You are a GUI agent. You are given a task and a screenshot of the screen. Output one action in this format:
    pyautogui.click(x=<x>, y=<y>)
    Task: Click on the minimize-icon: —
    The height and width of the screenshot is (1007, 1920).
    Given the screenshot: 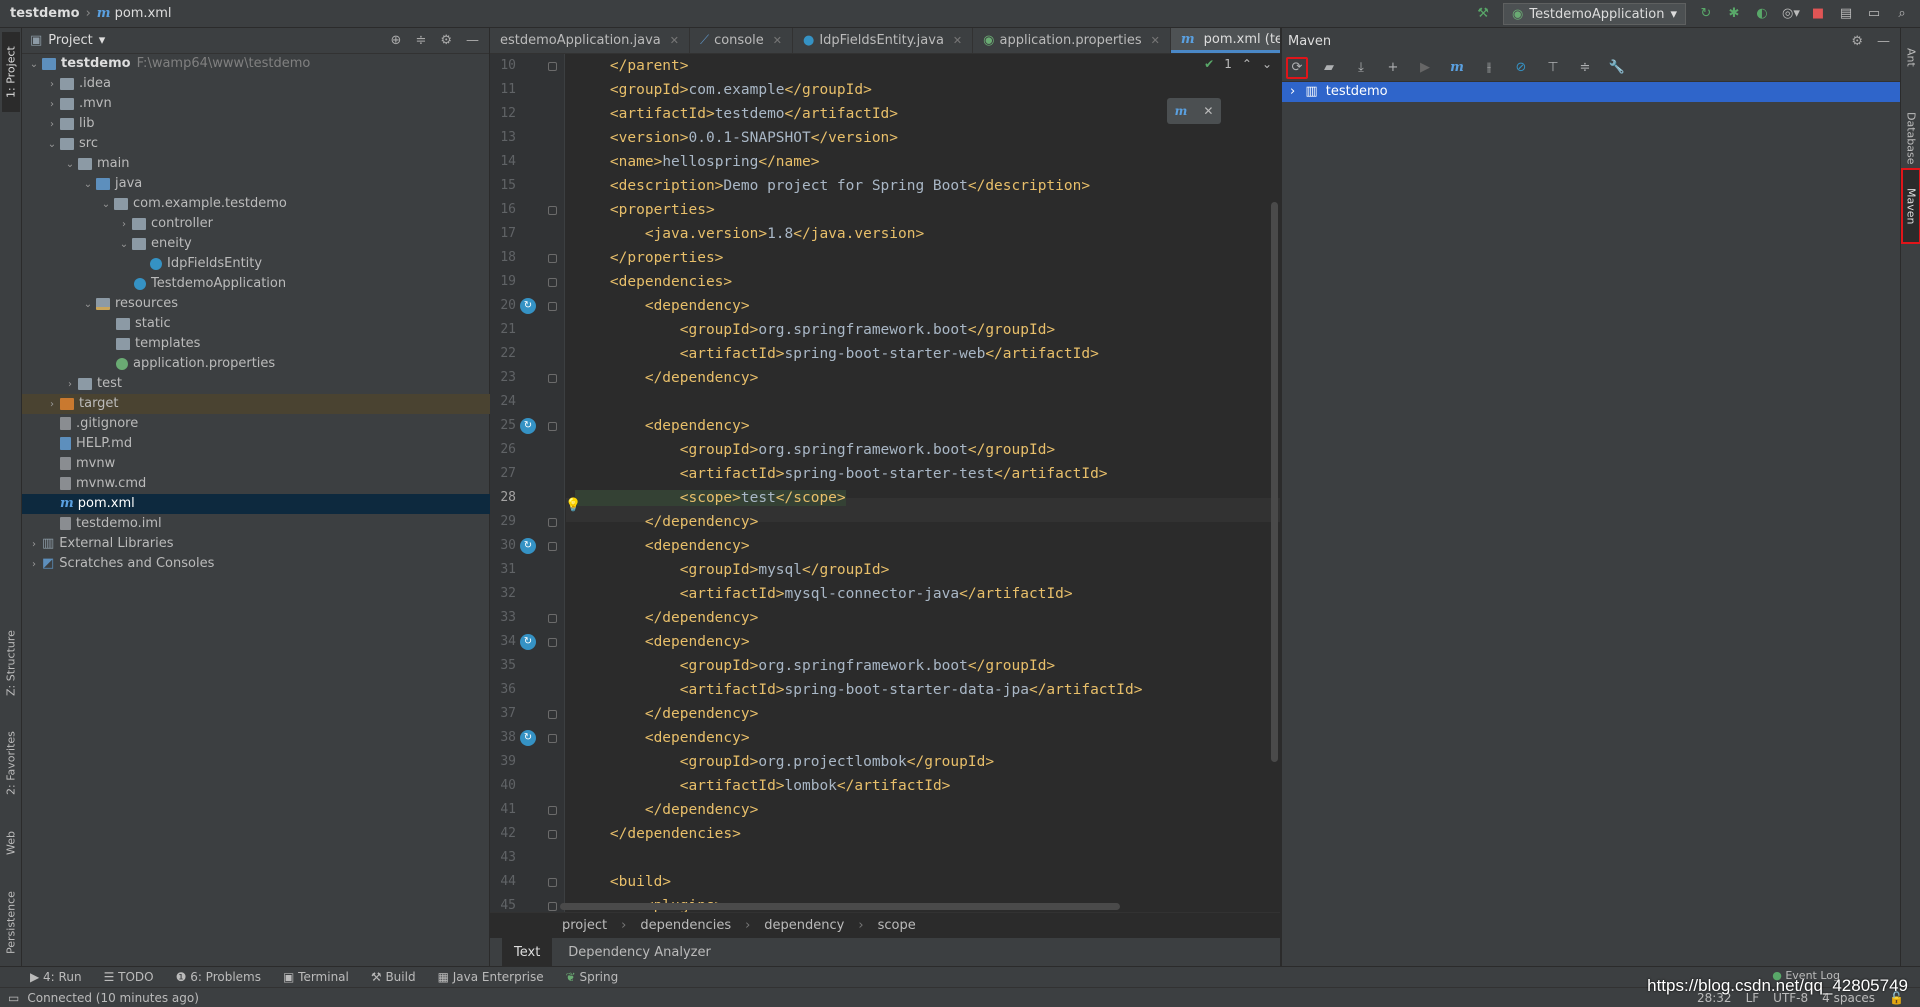 What is the action you would take?
    pyautogui.click(x=472, y=40)
    